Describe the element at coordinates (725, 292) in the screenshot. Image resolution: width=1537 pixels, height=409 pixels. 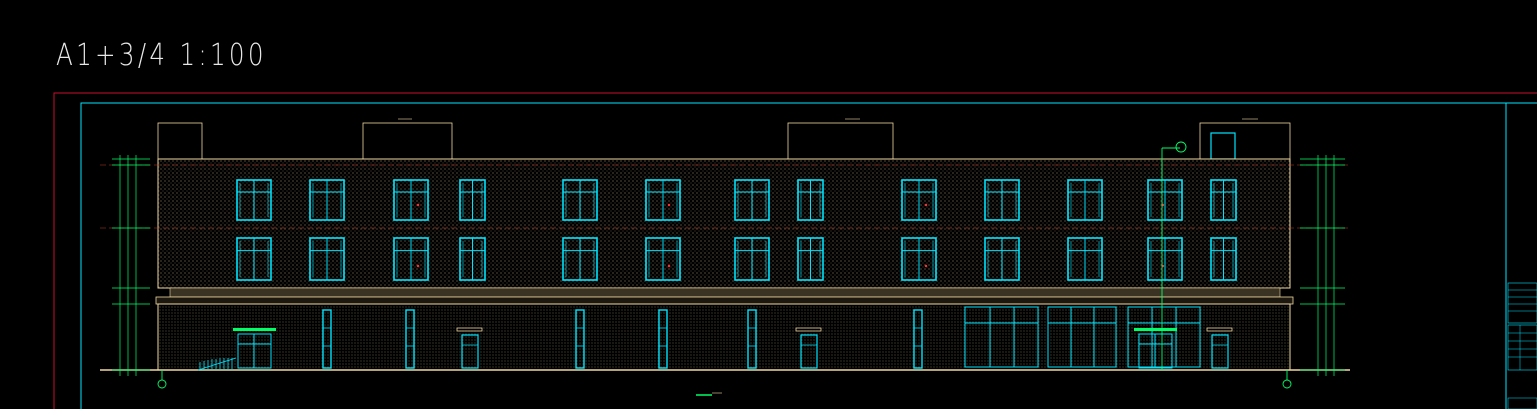
I see `cornice-band` at that location.